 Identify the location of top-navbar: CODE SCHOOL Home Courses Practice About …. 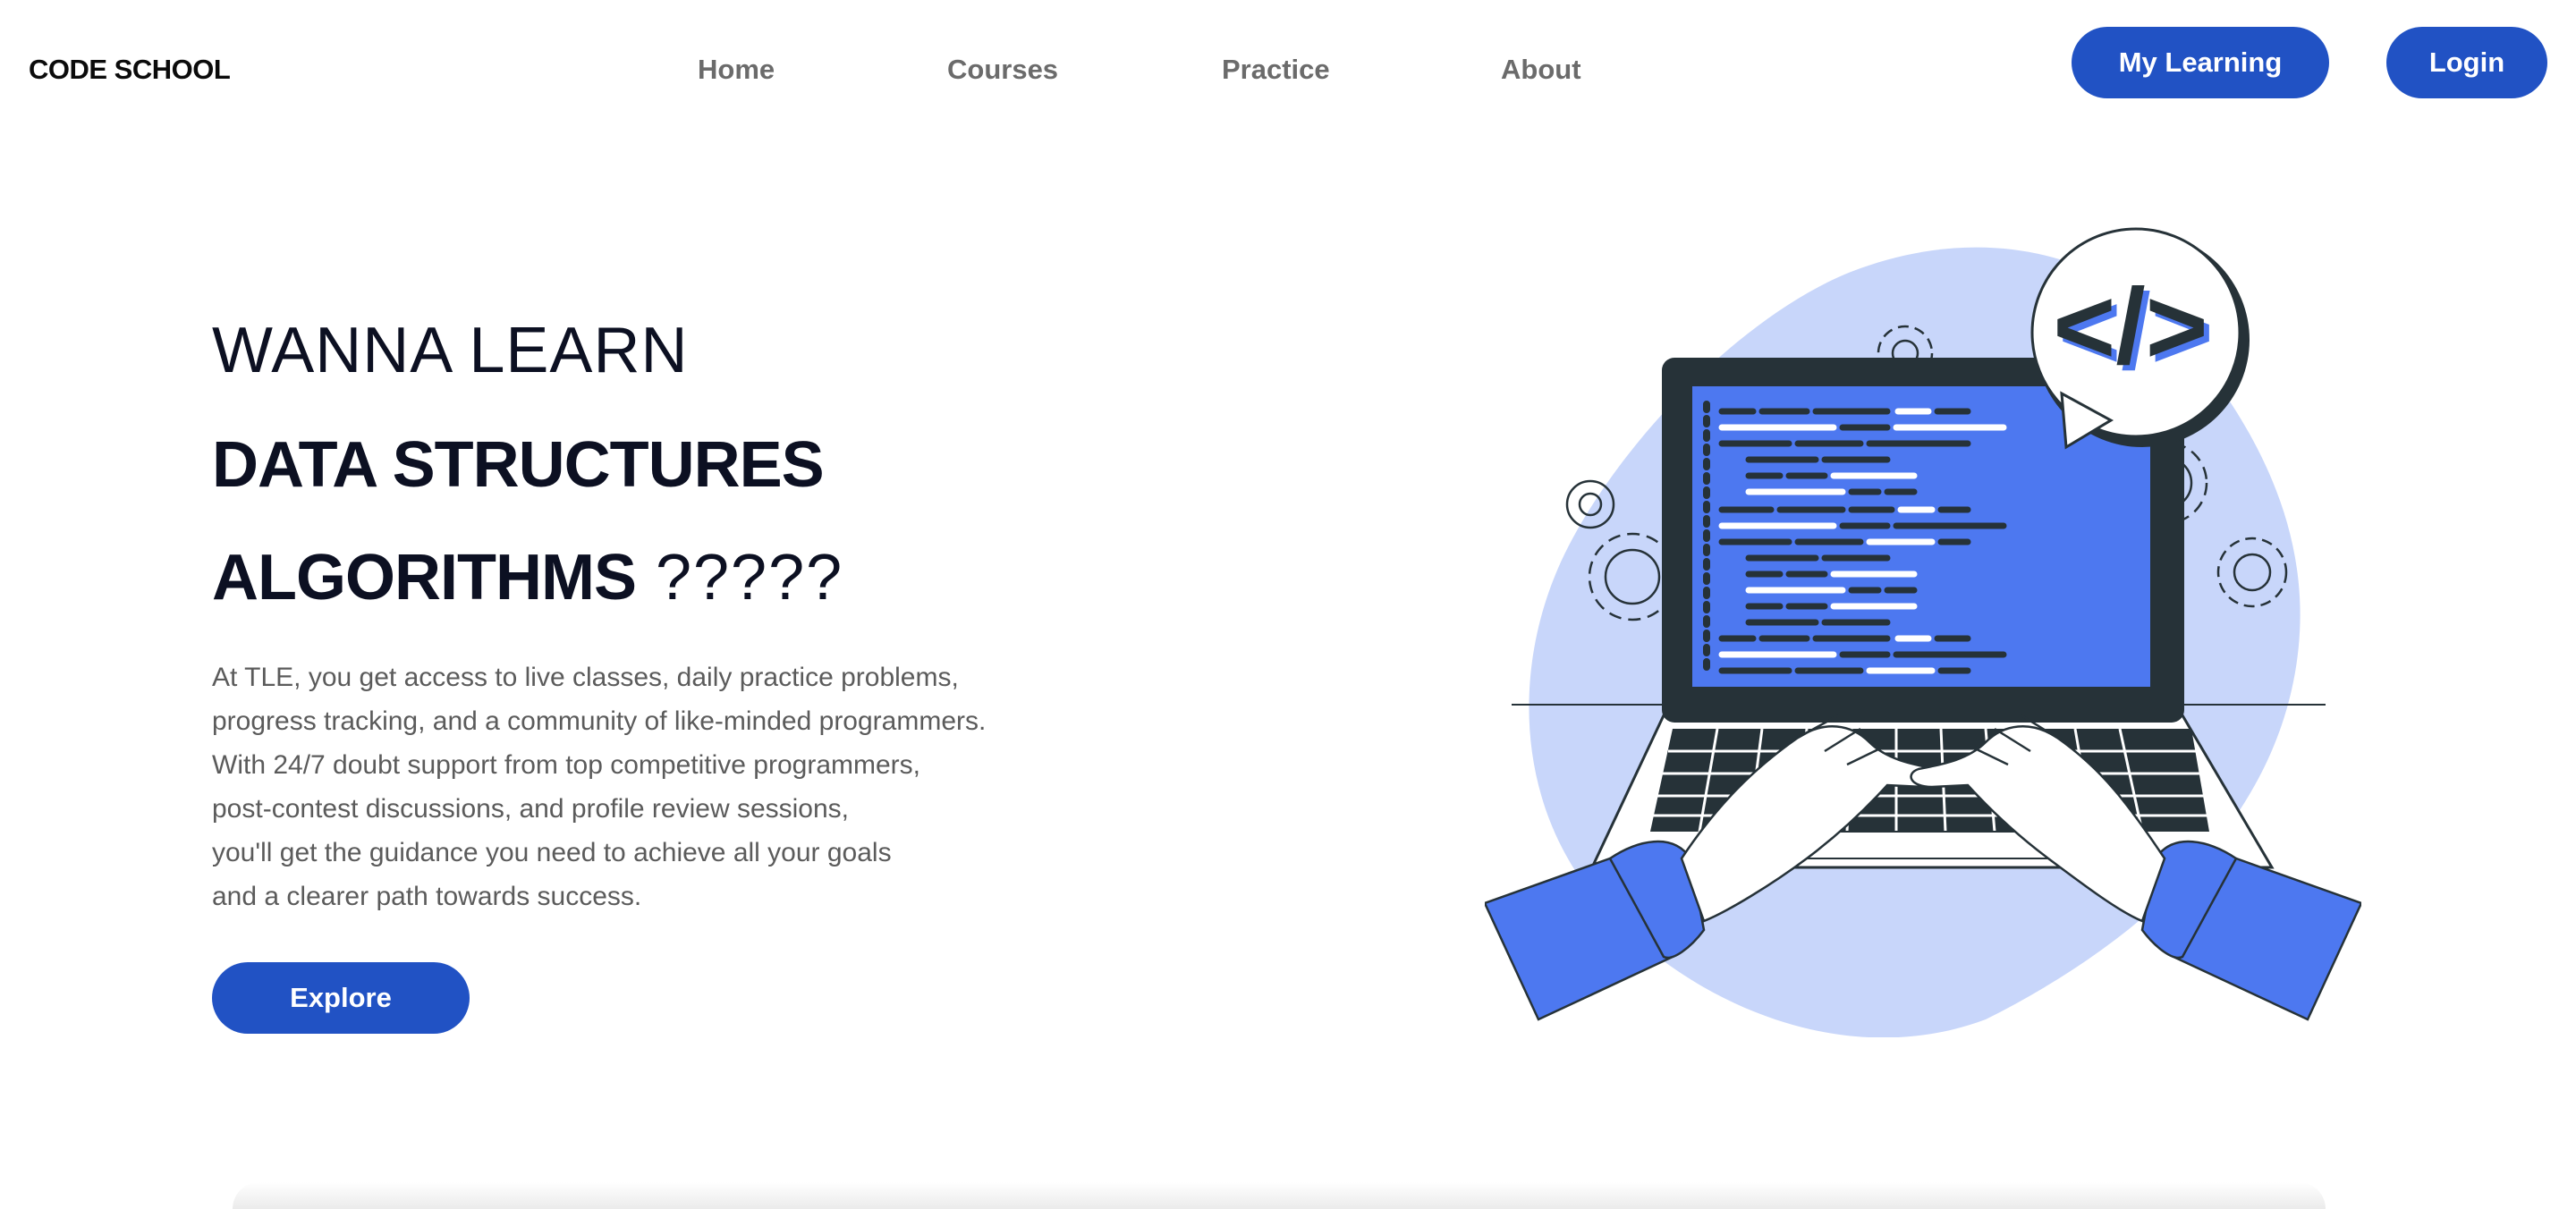
(1288, 71).